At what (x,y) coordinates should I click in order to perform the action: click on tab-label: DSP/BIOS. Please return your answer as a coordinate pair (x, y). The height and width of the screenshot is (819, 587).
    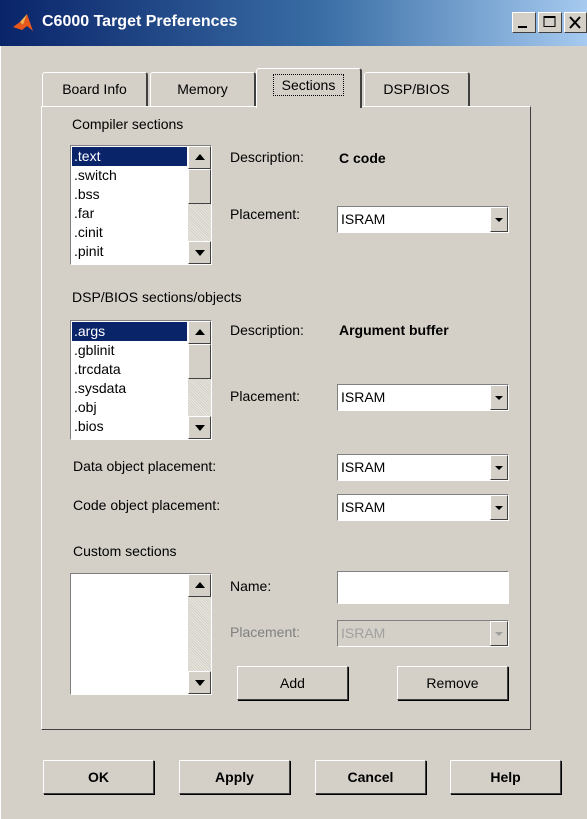
    Looking at the image, I should click on (416, 89).